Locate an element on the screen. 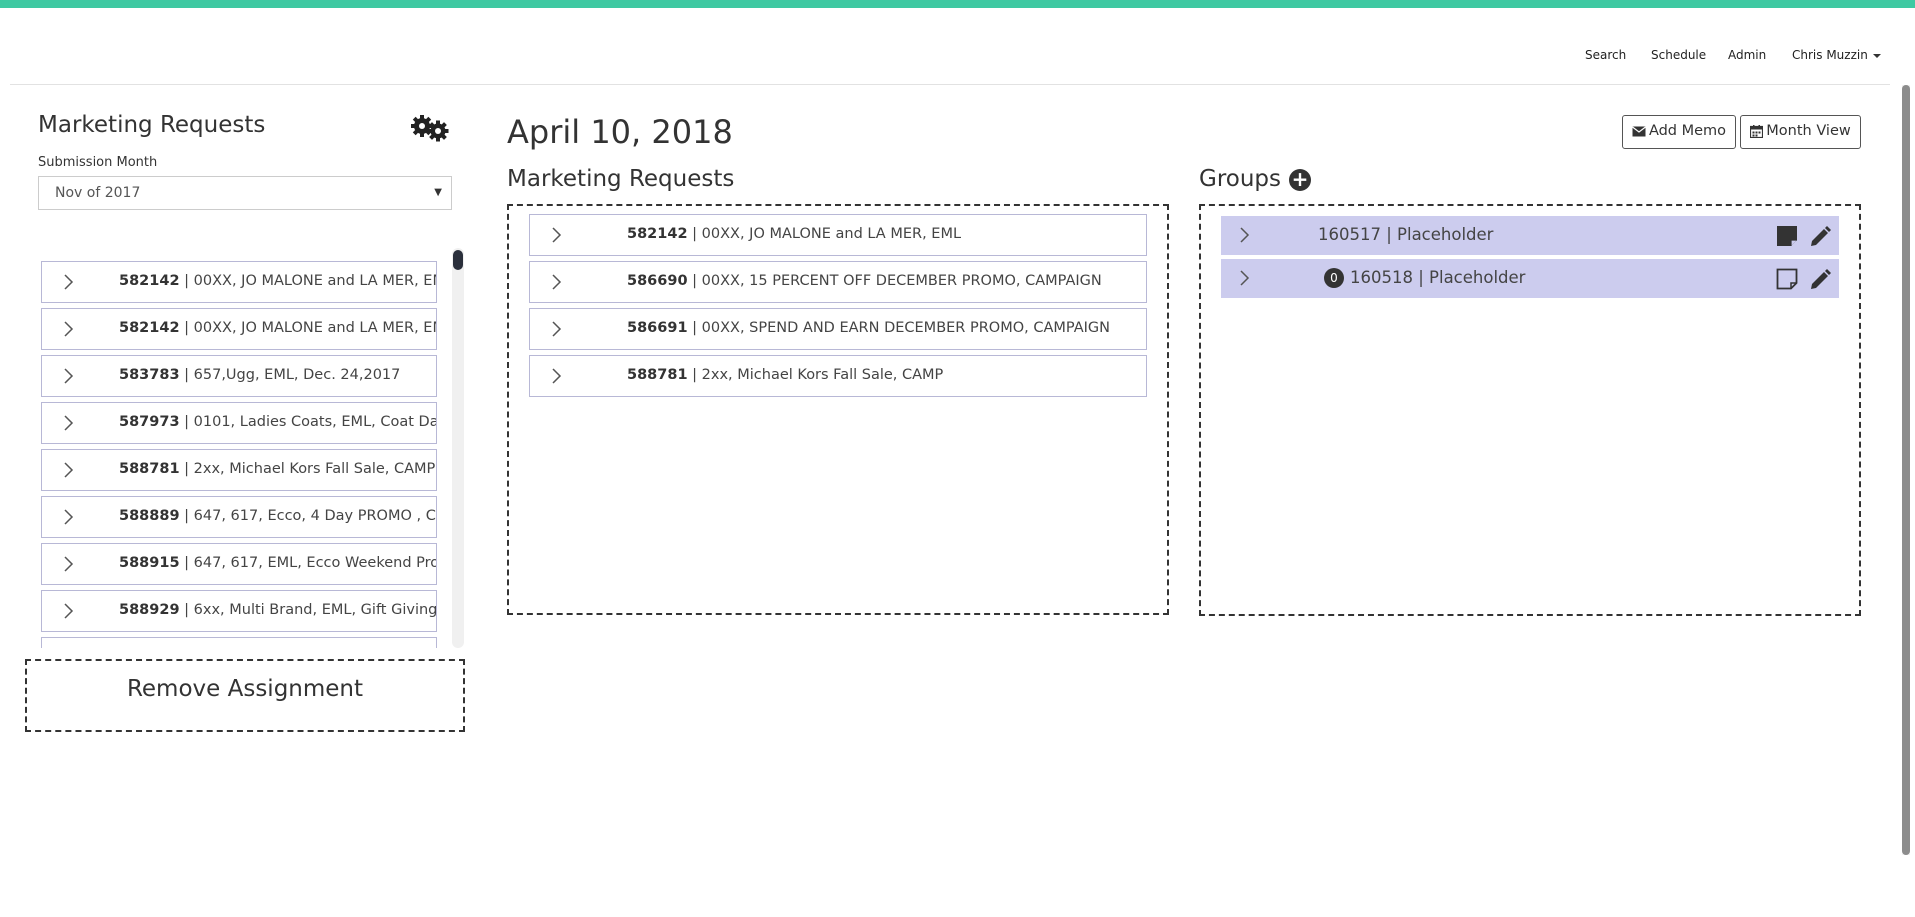 This screenshot has width=1915, height=917. page-scrollbar-thumb is located at coordinates (1906, 470).